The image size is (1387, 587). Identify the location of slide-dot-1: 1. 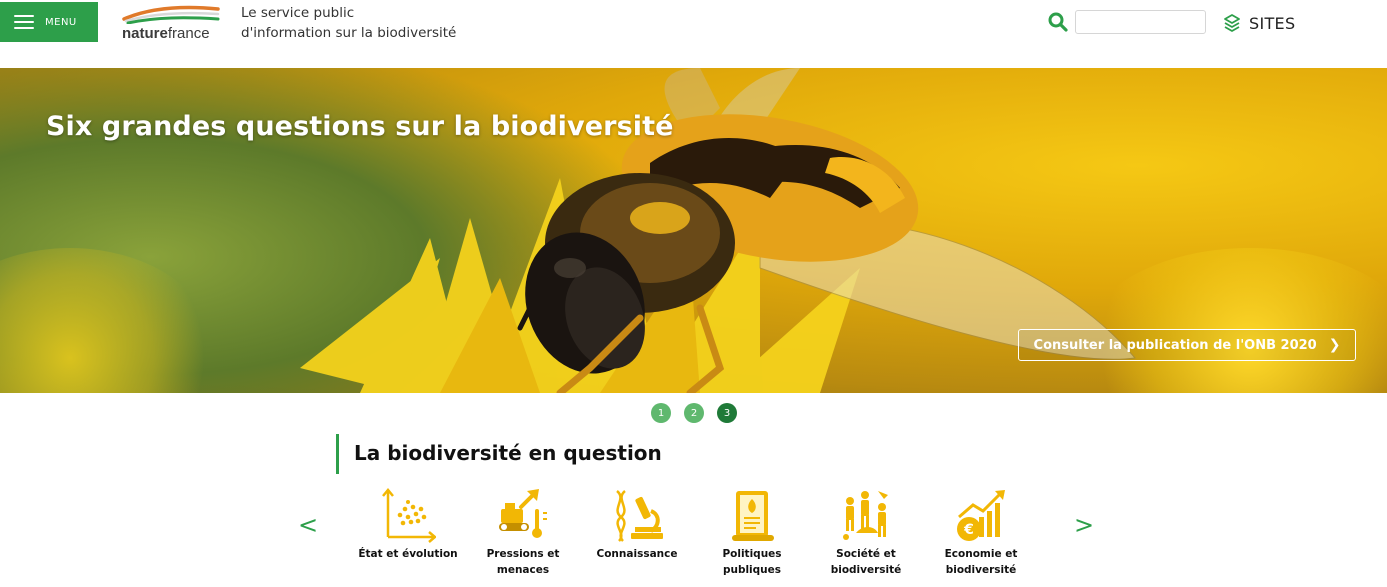
(661, 413).